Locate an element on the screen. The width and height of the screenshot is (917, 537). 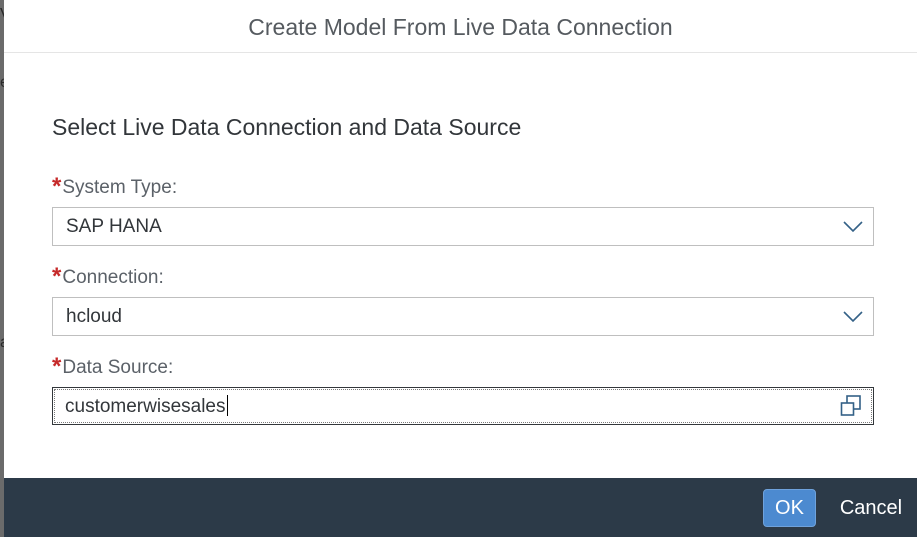
text-caret is located at coordinates (227, 405).